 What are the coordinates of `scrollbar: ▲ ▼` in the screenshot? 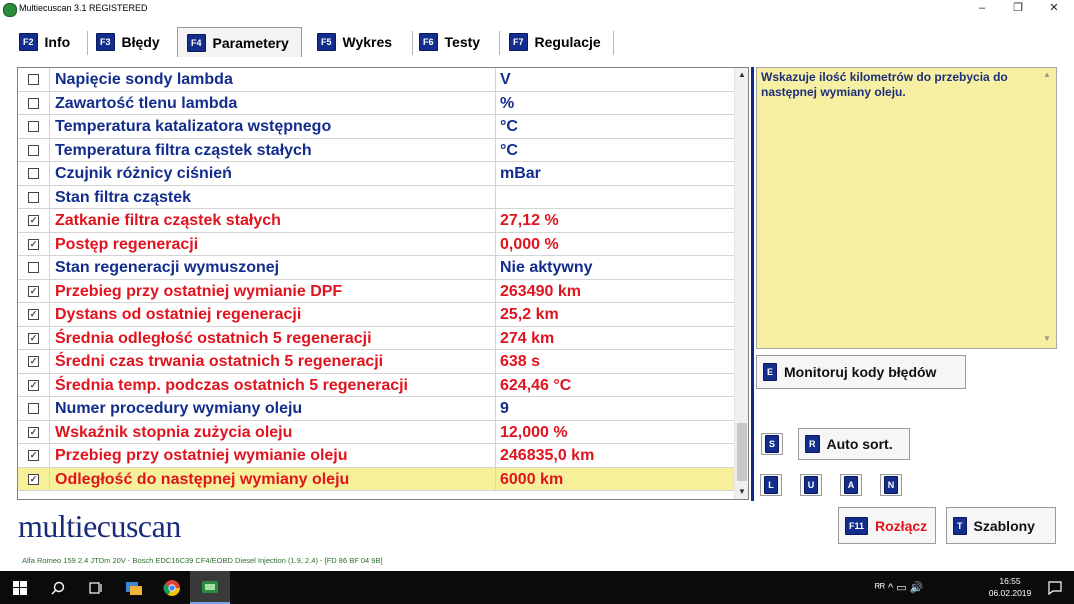 It's located at (741, 283).